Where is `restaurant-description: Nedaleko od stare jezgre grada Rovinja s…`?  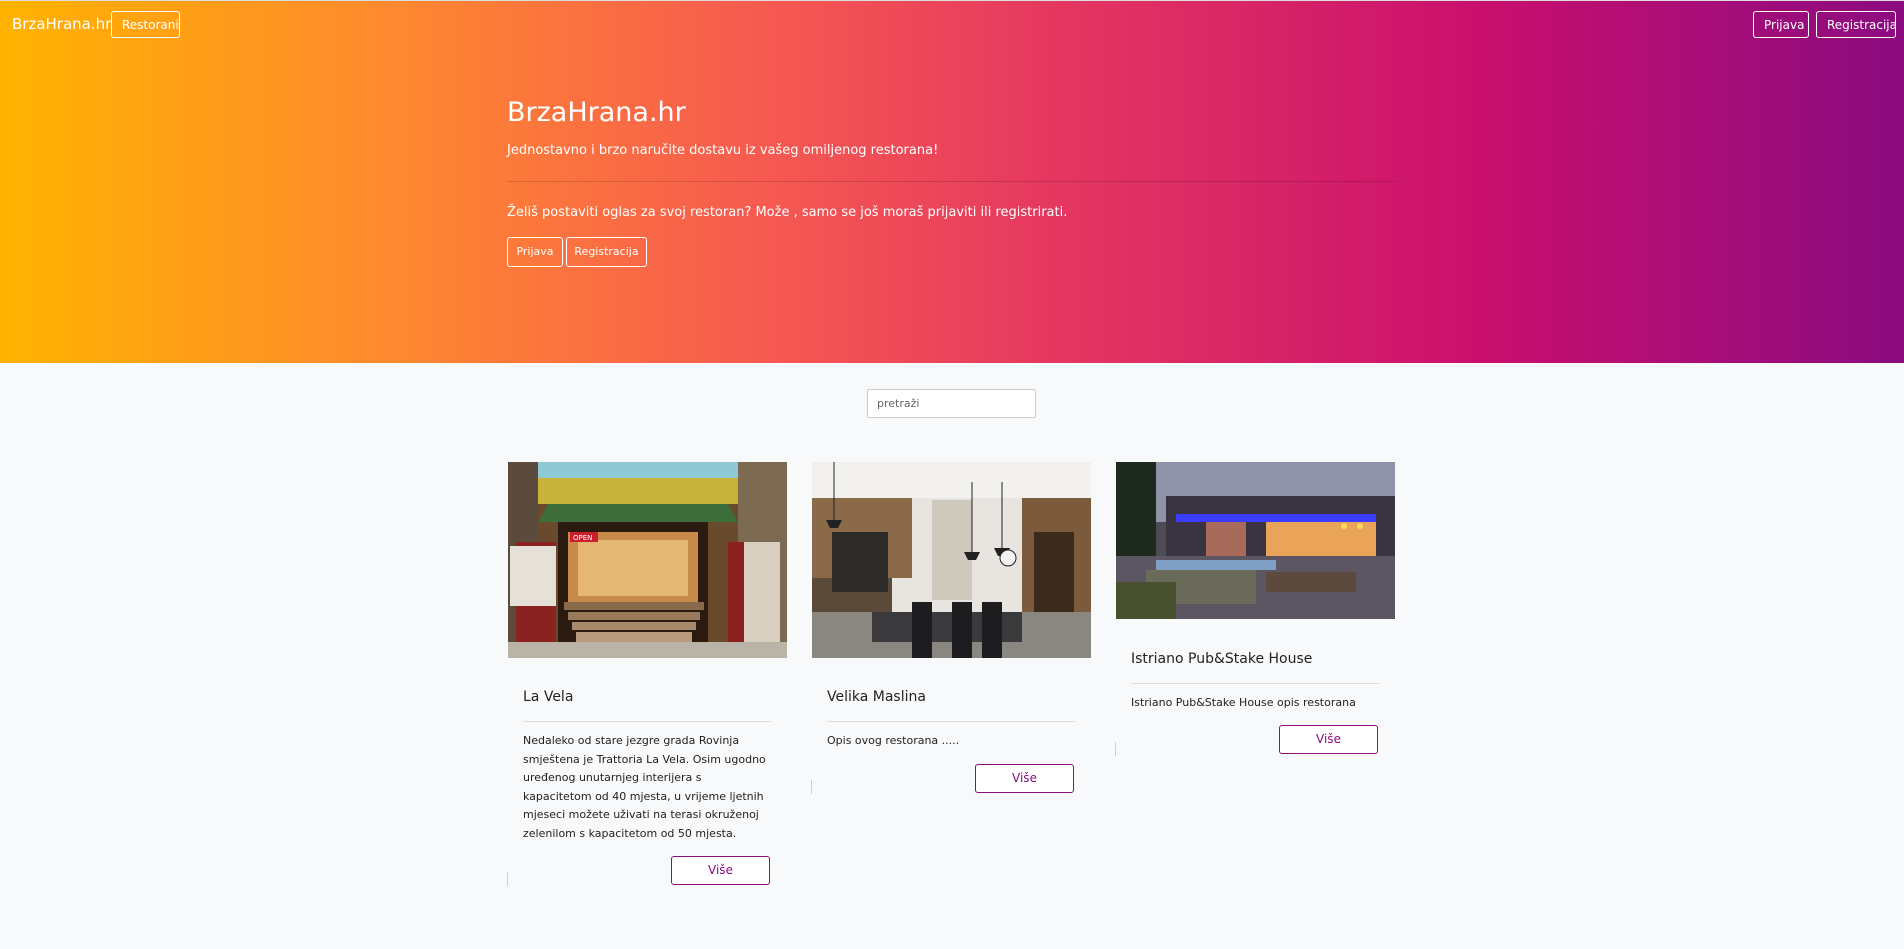
restaurant-description: Nedaleko od stare jezgre grada Rovinja s… is located at coordinates (644, 787).